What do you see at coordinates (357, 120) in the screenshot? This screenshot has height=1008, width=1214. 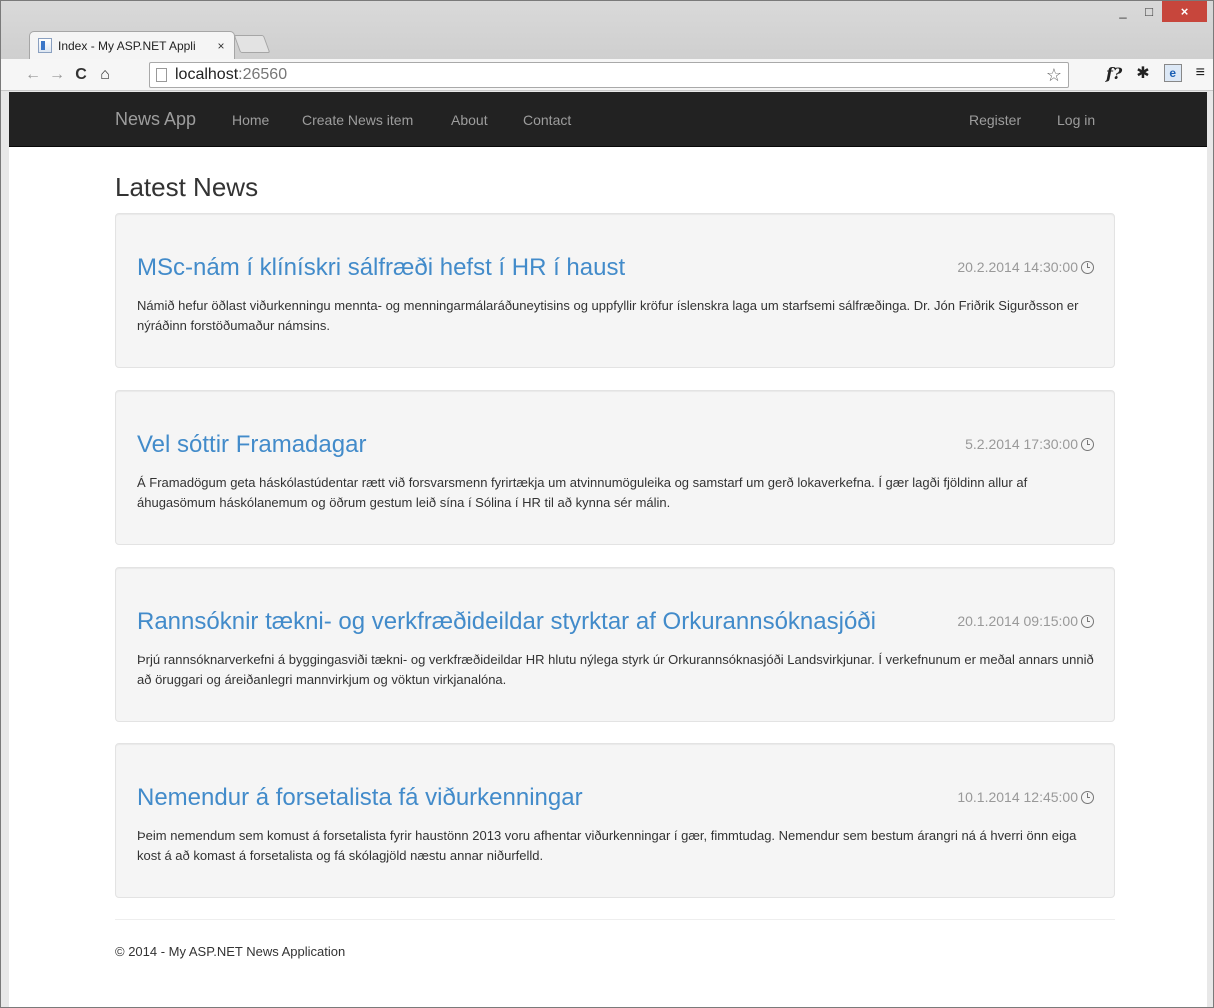 I see `nav-create-news-item: Create News item` at bounding box center [357, 120].